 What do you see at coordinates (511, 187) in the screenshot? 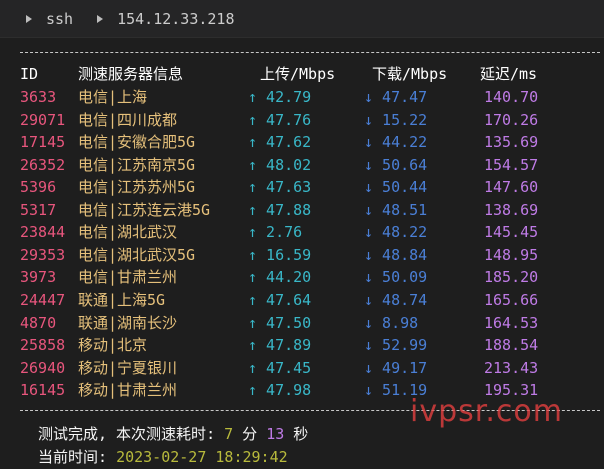
I see `row-latency: 147.60` at bounding box center [511, 187].